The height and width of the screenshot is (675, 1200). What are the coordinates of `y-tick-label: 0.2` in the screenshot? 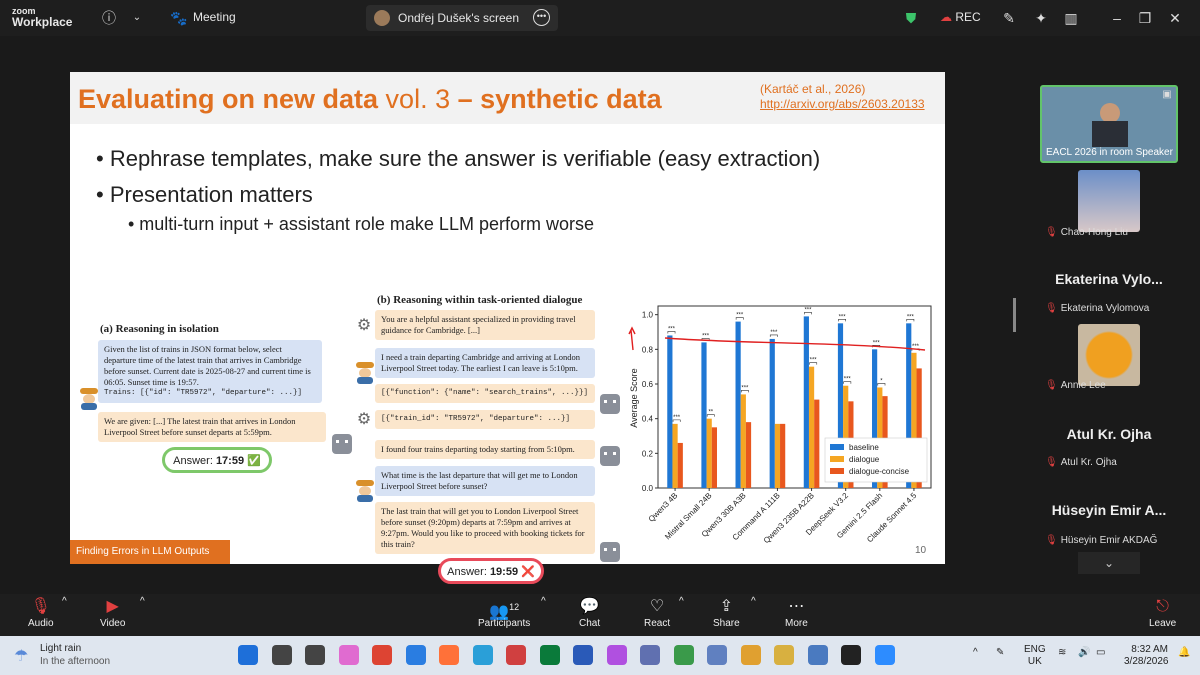 It's located at (648, 453).